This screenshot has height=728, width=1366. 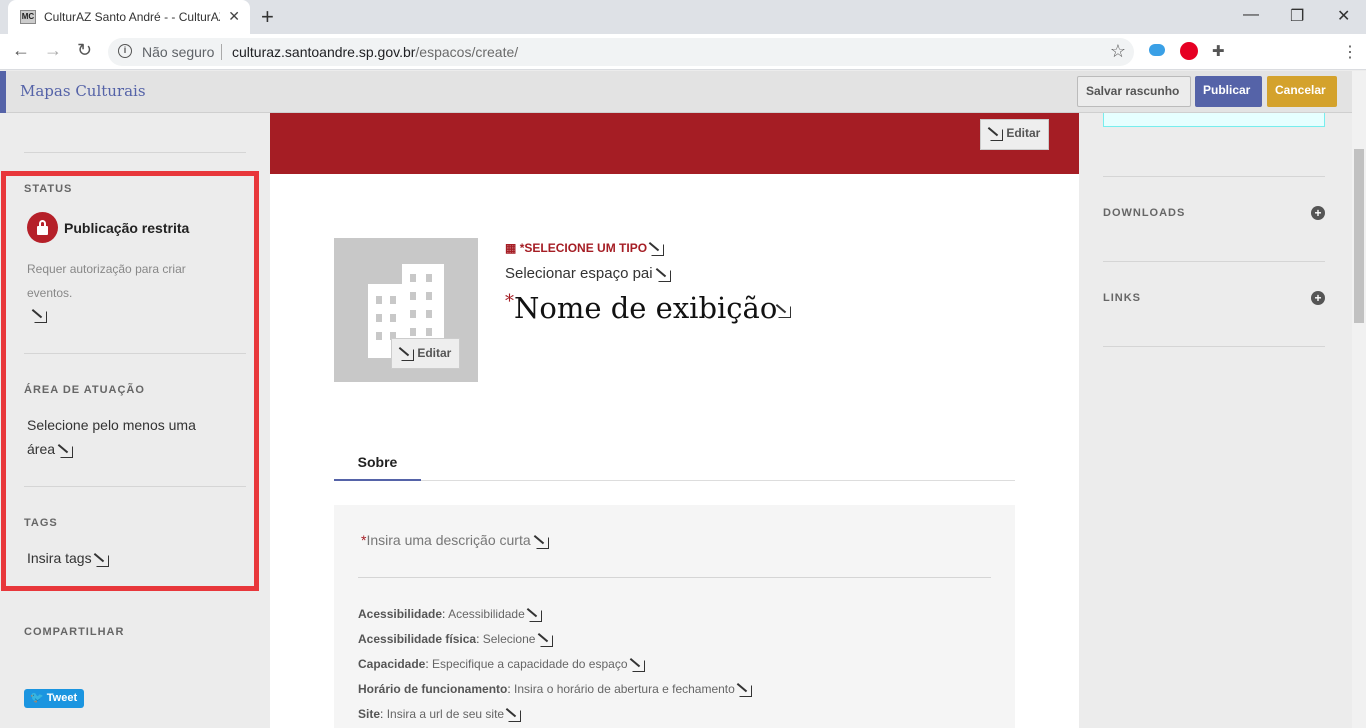 I want to click on menu-kebab-icon: ⋮, so click(x=1350, y=52).